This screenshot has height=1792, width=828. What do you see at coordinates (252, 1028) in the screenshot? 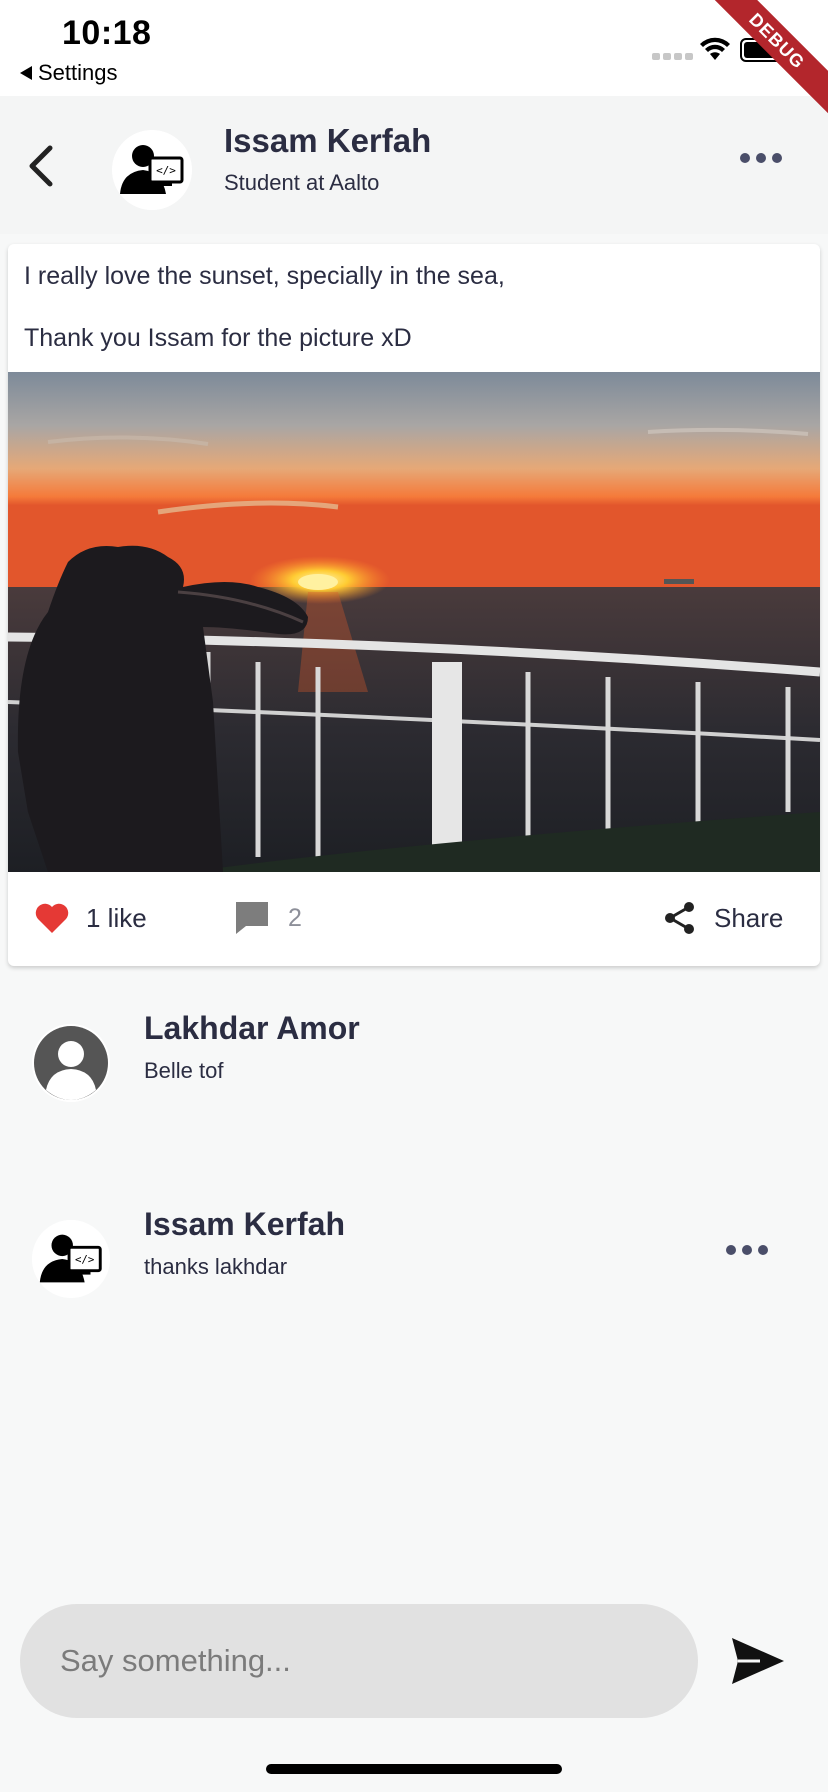
I see `commenter-name: Lakhdar Amor` at bounding box center [252, 1028].